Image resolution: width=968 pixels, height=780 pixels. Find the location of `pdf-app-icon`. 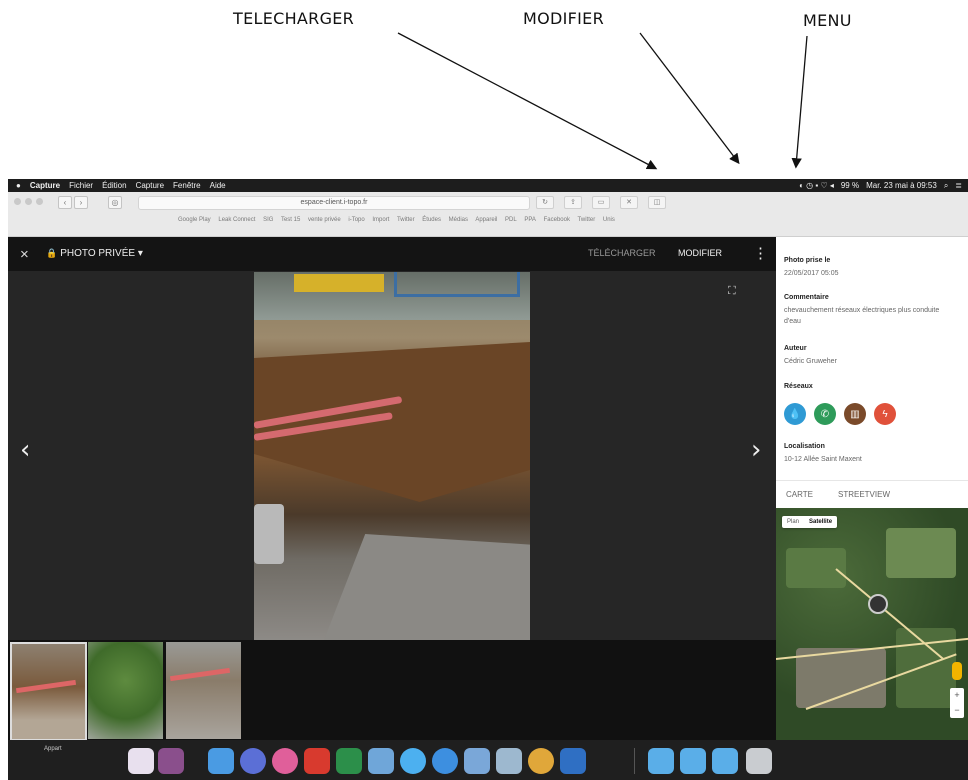

pdf-app-icon is located at coordinates (317, 761).